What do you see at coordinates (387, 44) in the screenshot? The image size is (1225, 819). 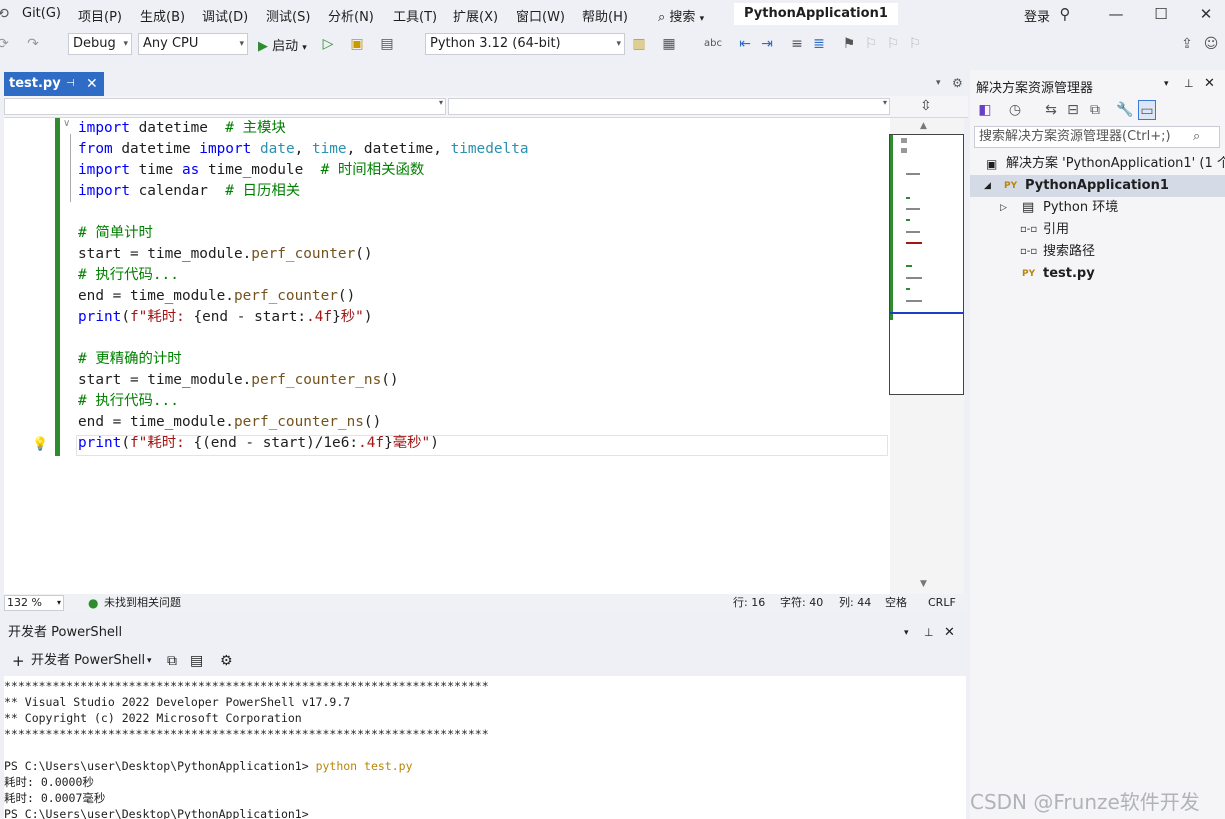 I see `window-layout-icon: ▤` at bounding box center [387, 44].